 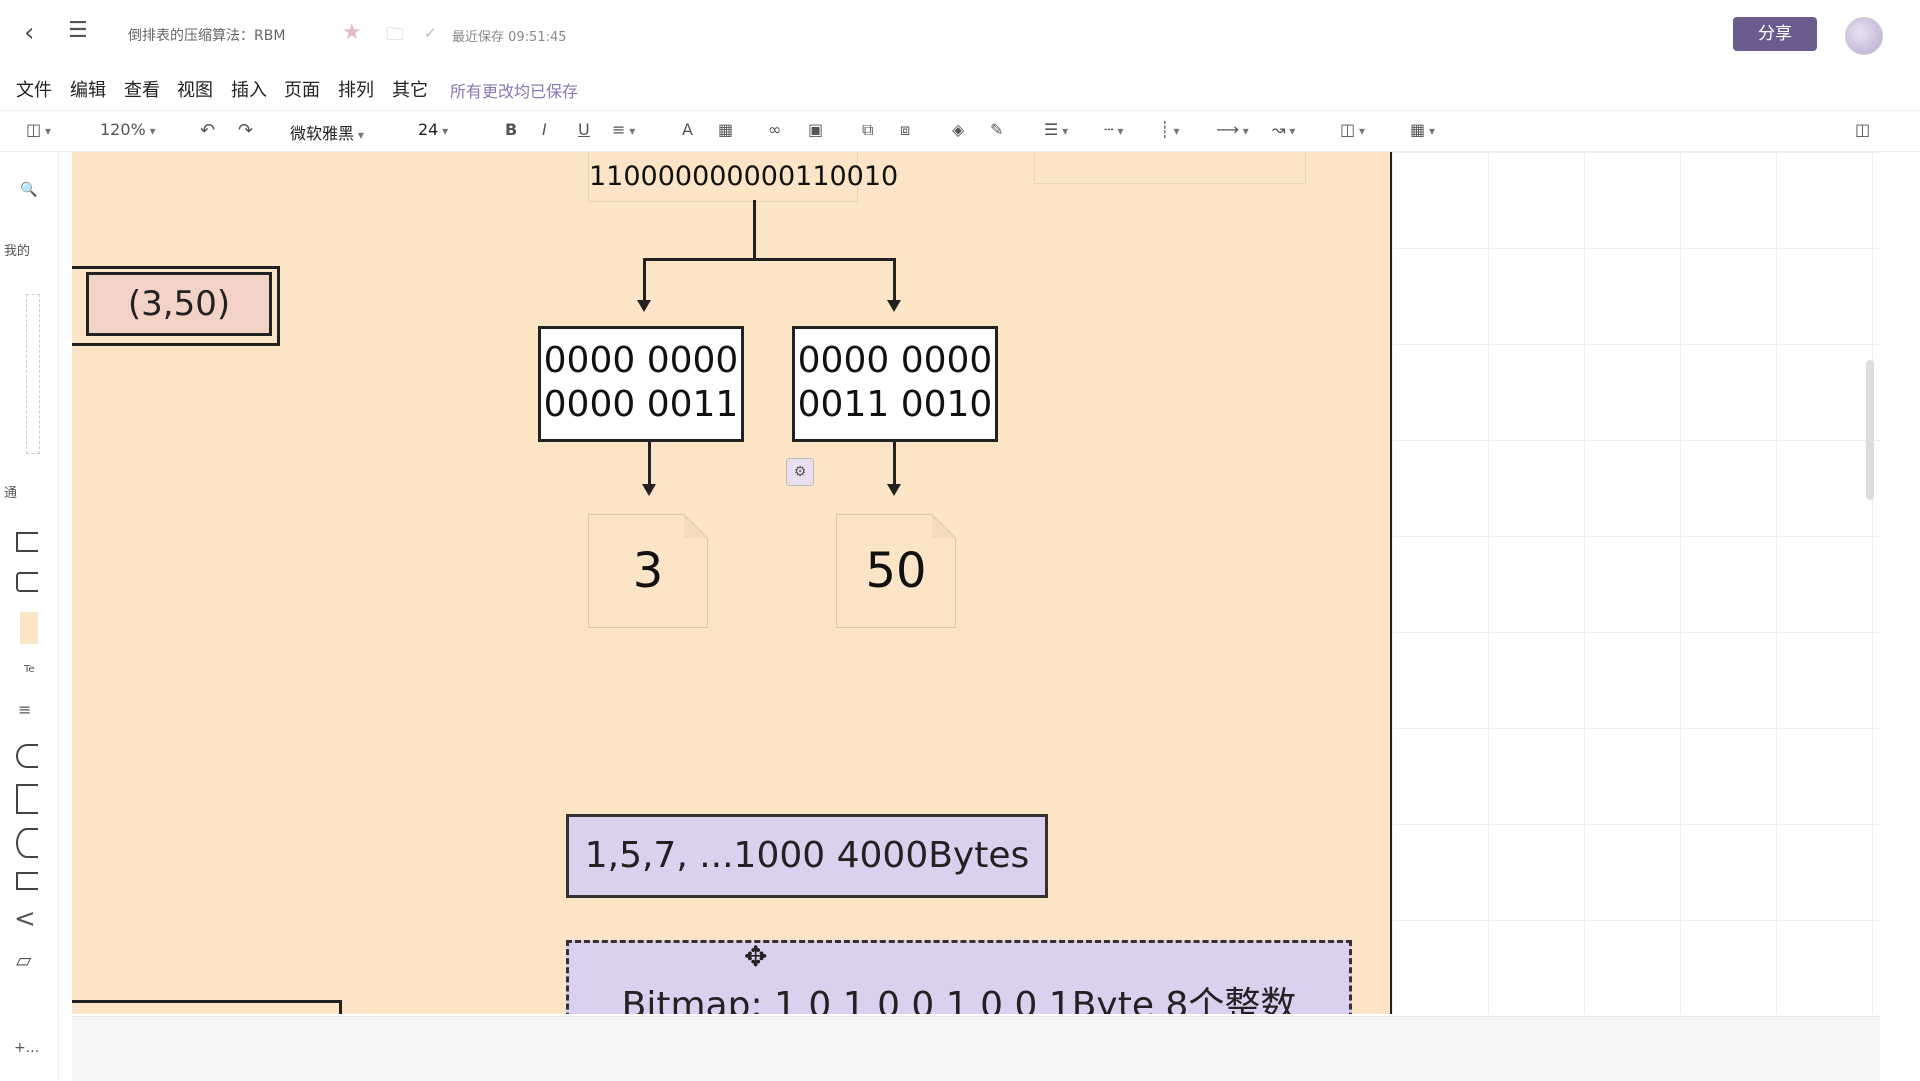 I want to click on font-size-select: 24, so click(x=433, y=129).